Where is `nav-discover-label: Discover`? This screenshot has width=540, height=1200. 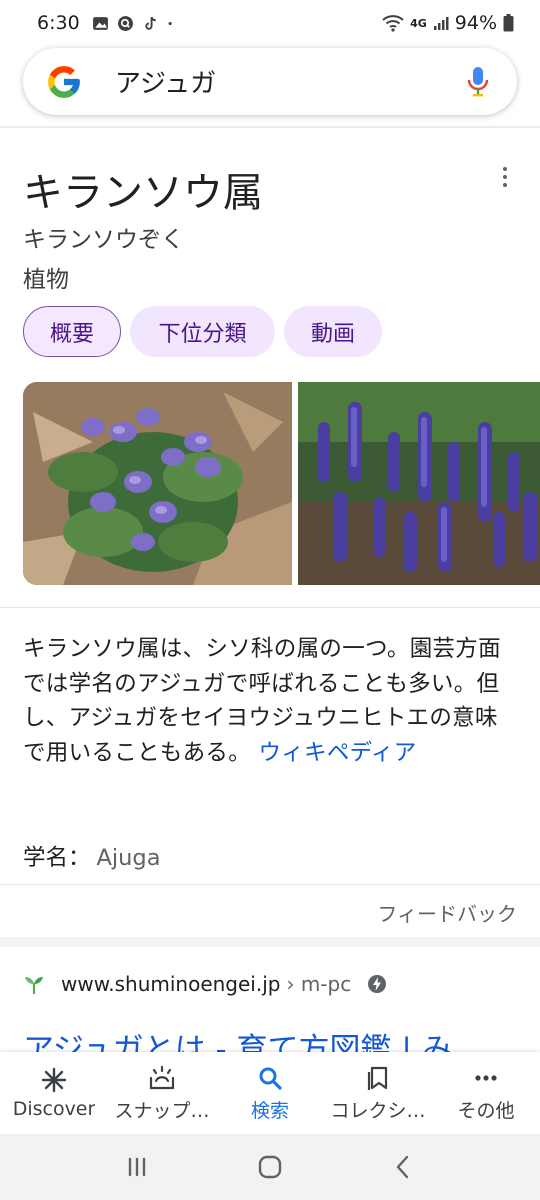
nav-discover-label: Discover is located at coordinates (54, 1109).